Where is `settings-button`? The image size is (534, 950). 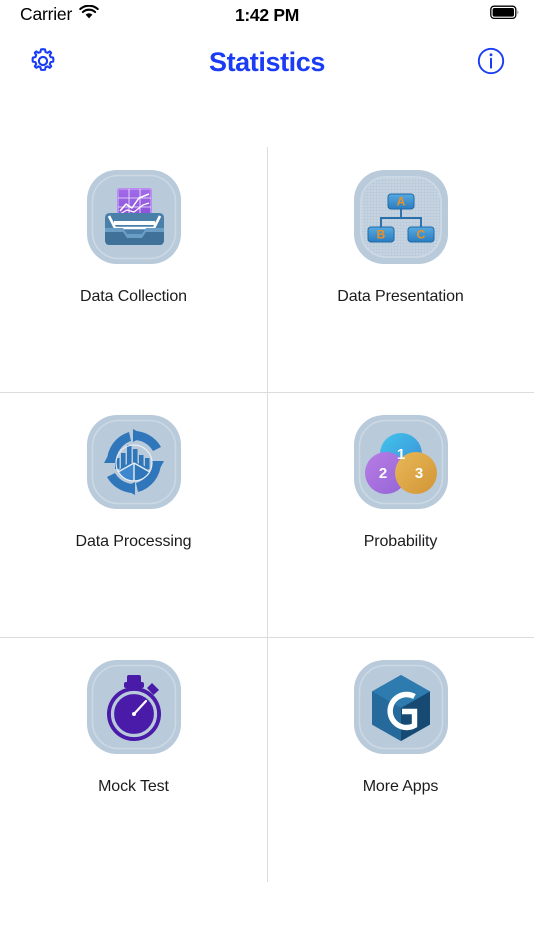 settings-button is located at coordinates (43, 62).